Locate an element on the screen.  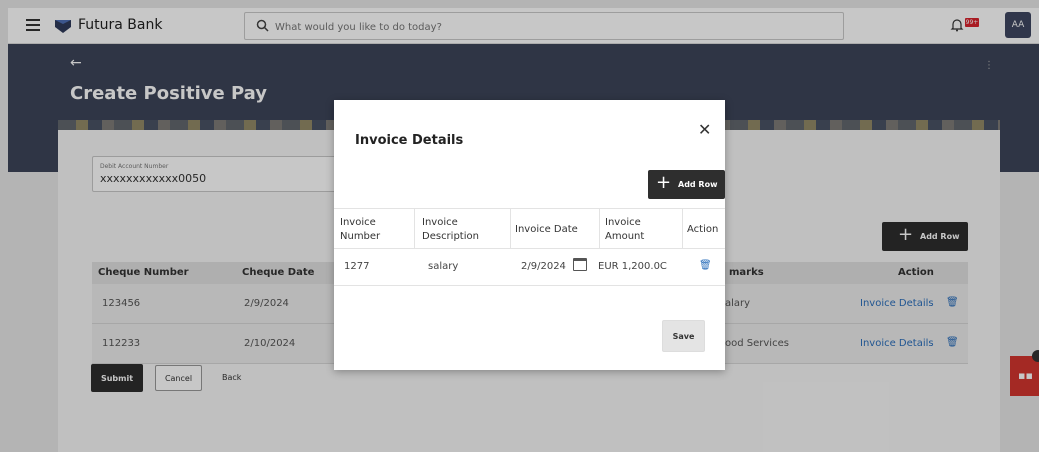
save-button: Save is located at coordinates (683, 336).